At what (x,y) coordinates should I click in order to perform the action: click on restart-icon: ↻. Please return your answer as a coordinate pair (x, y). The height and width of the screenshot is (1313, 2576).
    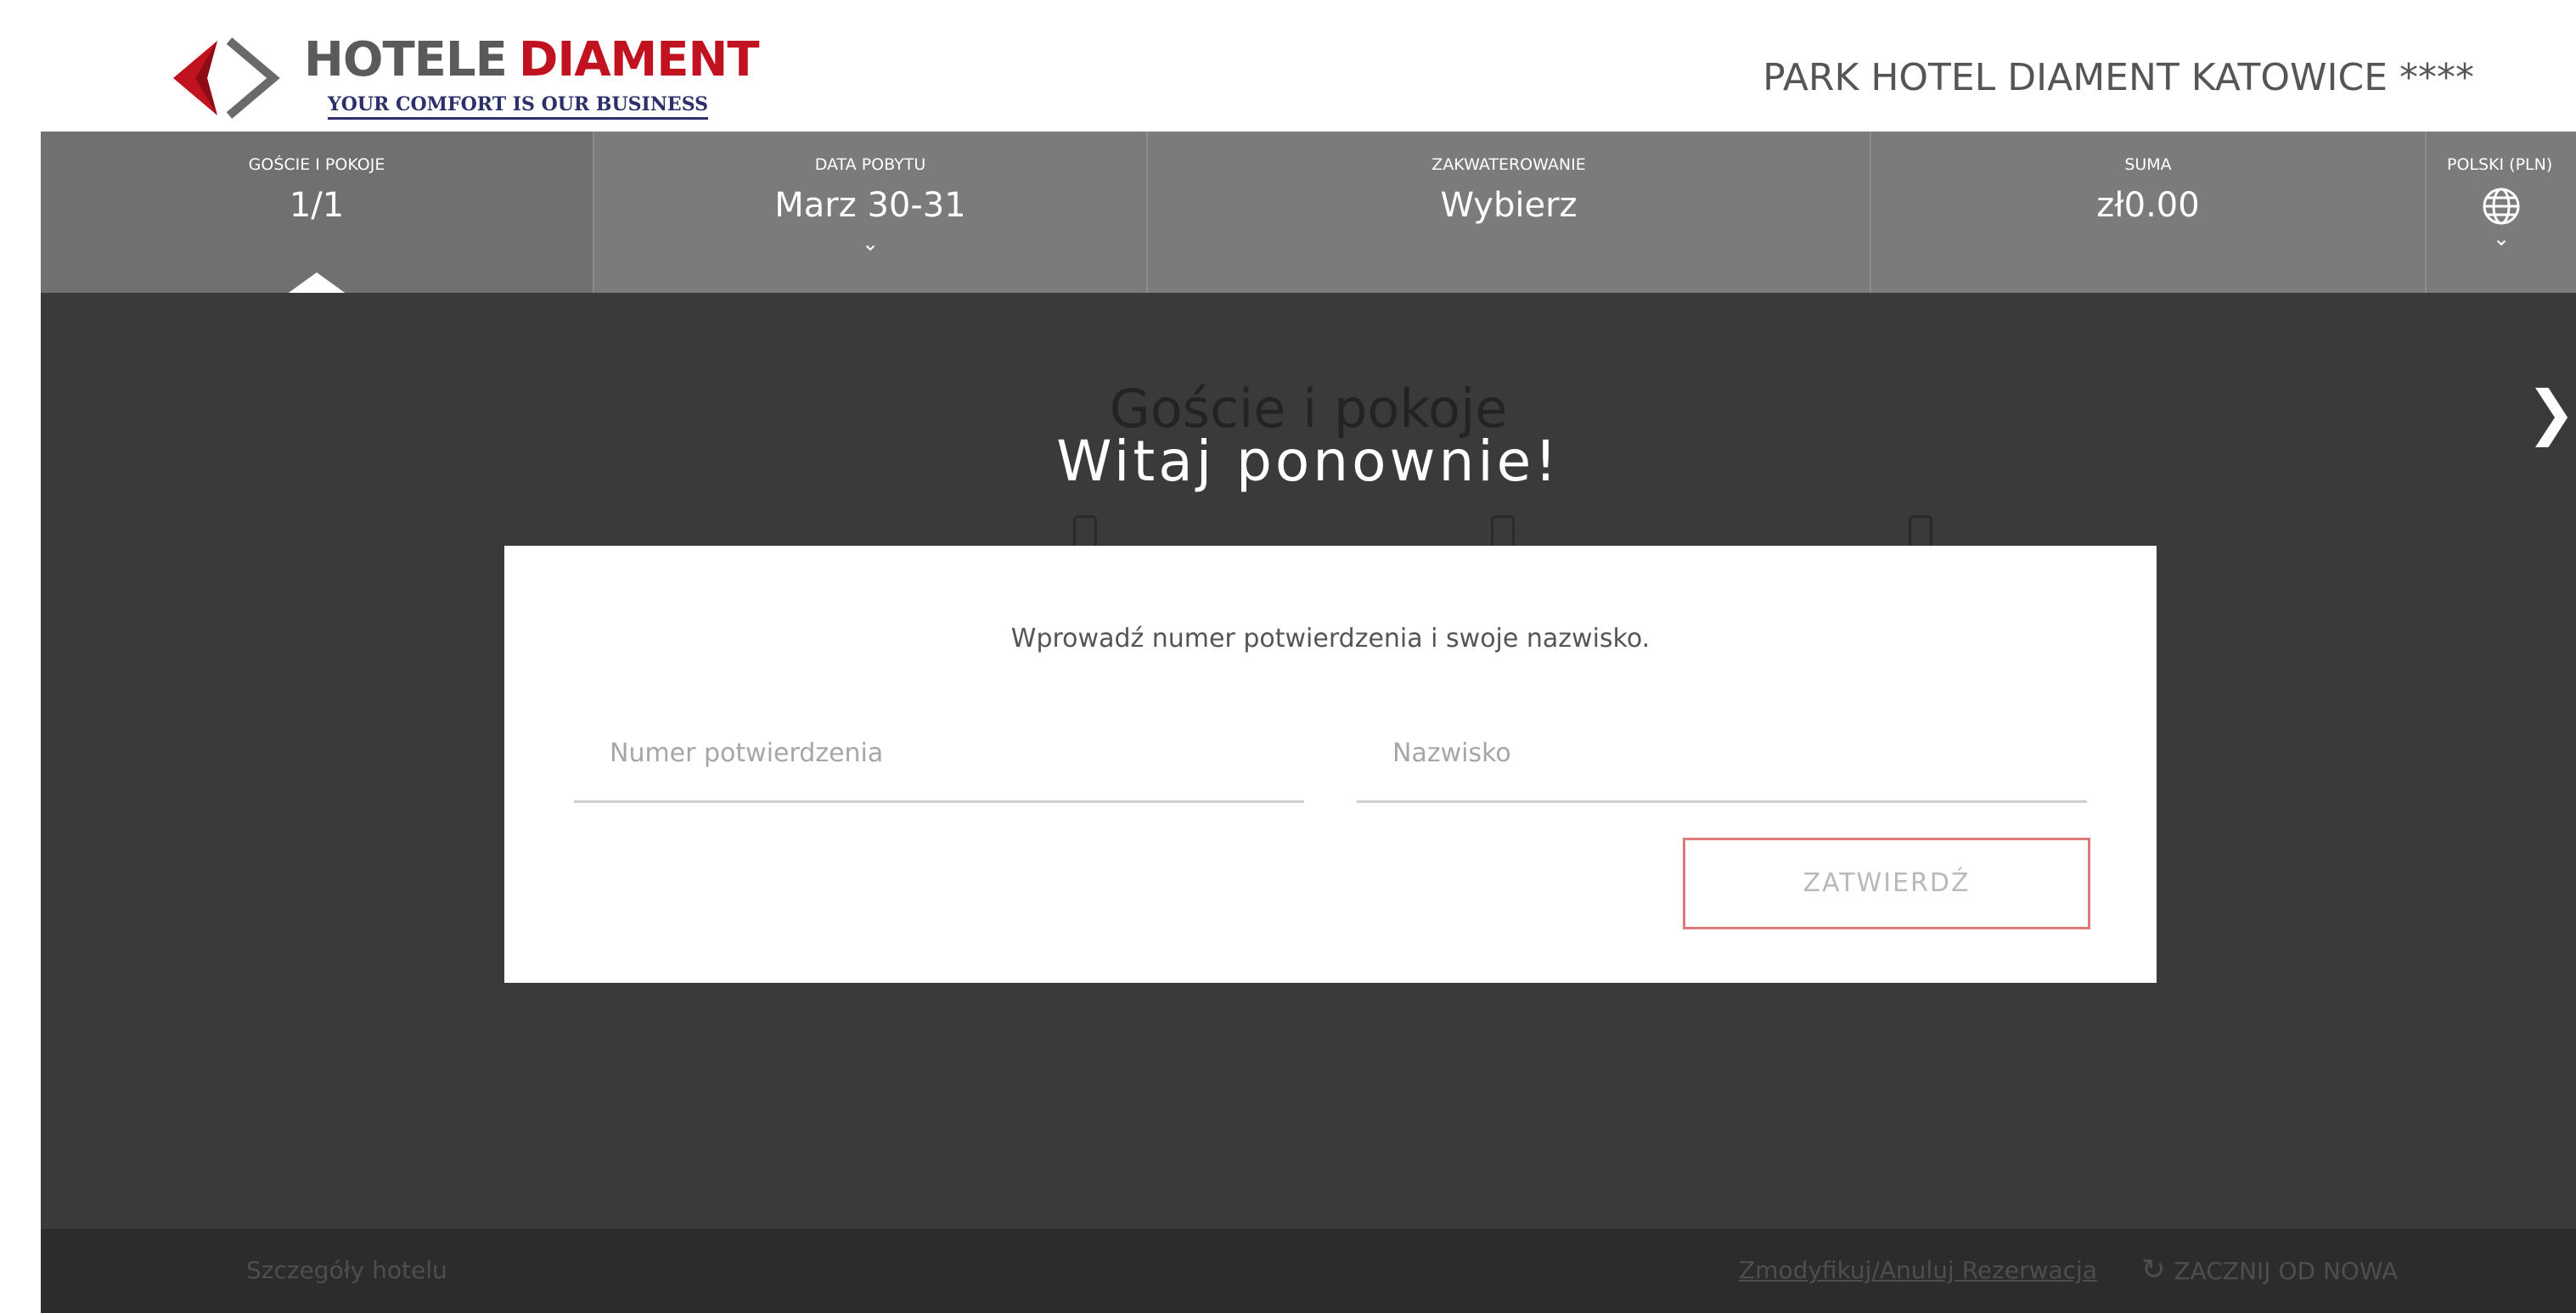
    Looking at the image, I should click on (2153, 1270).